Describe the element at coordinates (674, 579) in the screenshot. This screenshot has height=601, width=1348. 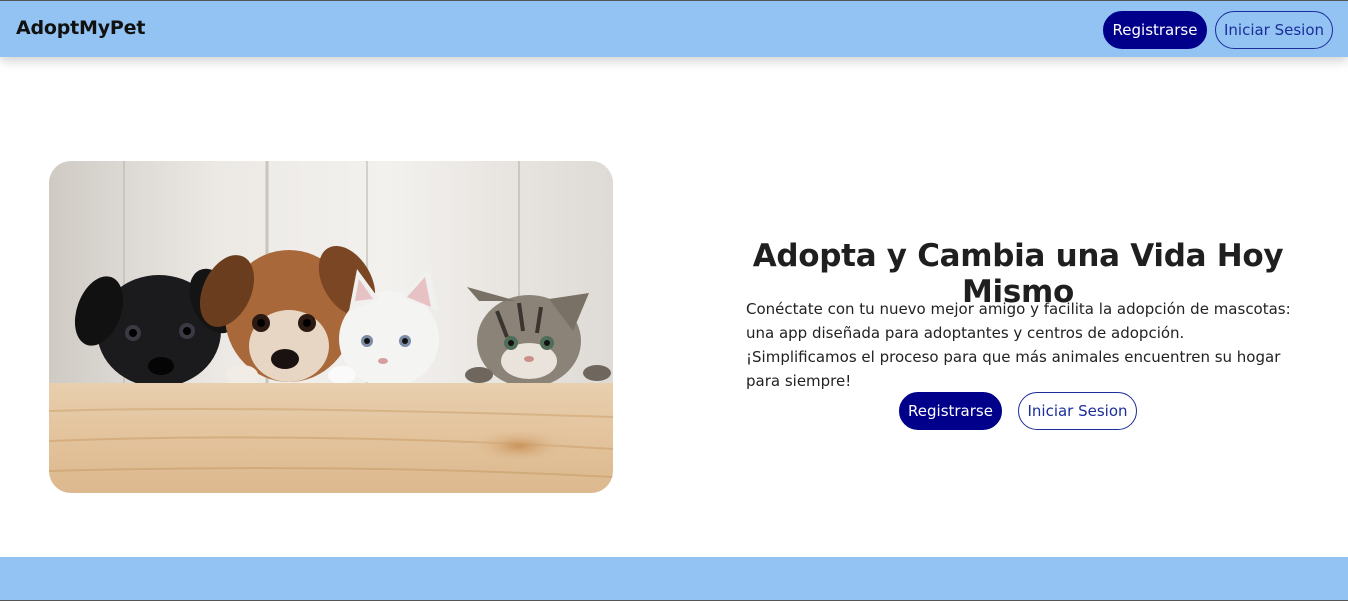
I see `page-footer` at that location.